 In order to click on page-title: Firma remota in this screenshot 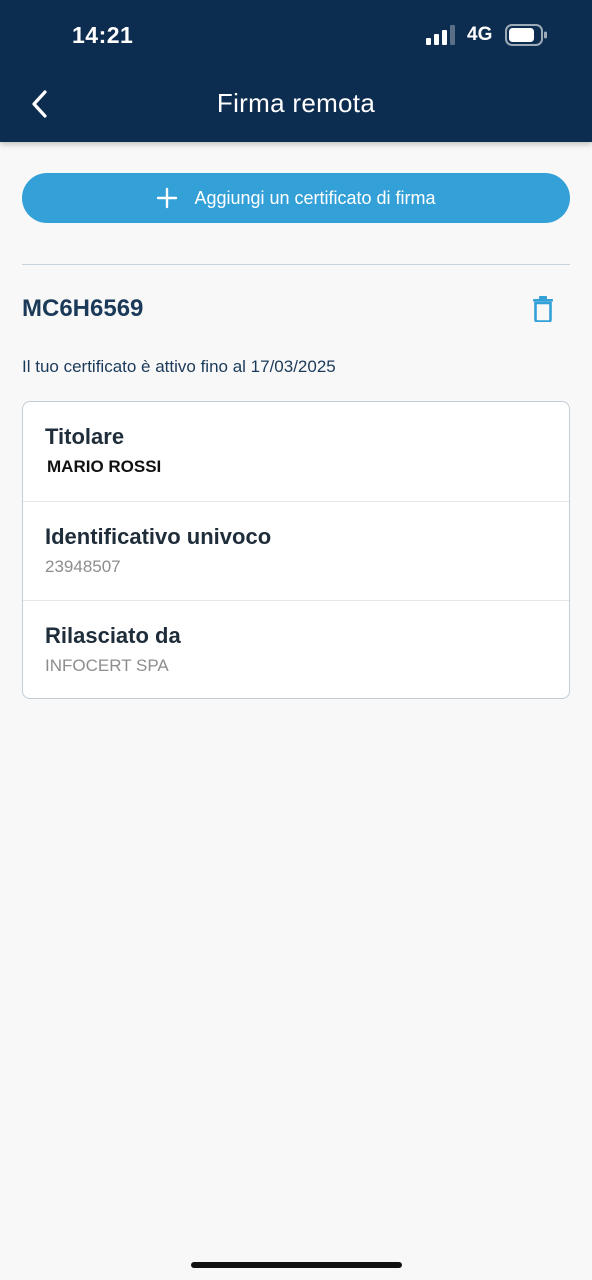, I will do `click(296, 103)`.